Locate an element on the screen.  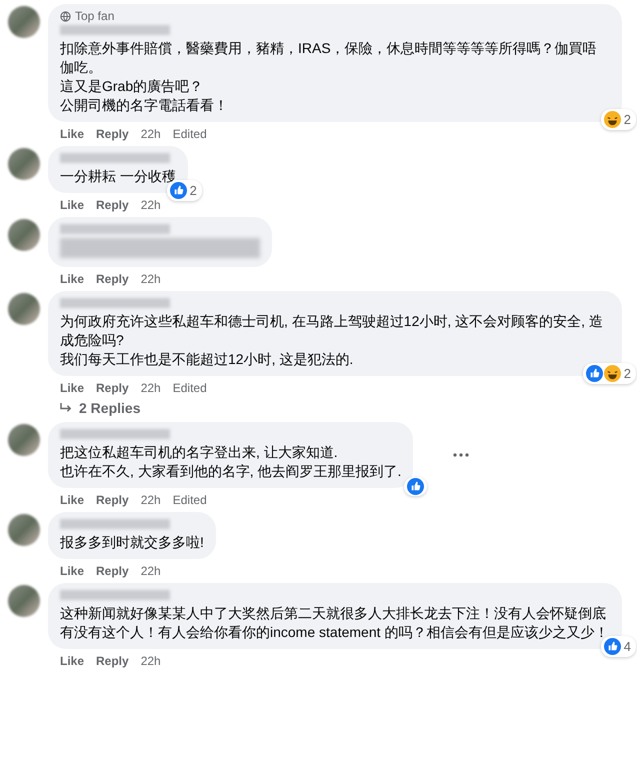
comment-text: 为何政府充许这些私超车和德士司机, 在马路上驾驶超过12小时, 这不会对顾客的安全, 造成危险吗? is located at coordinates (332, 331).